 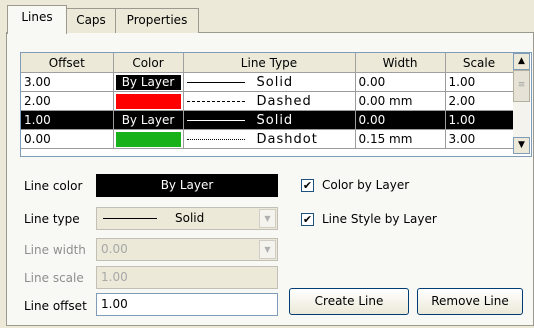 What do you see at coordinates (479, 101) in the screenshot?
I see `cell-scale: 2.00` at bounding box center [479, 101].